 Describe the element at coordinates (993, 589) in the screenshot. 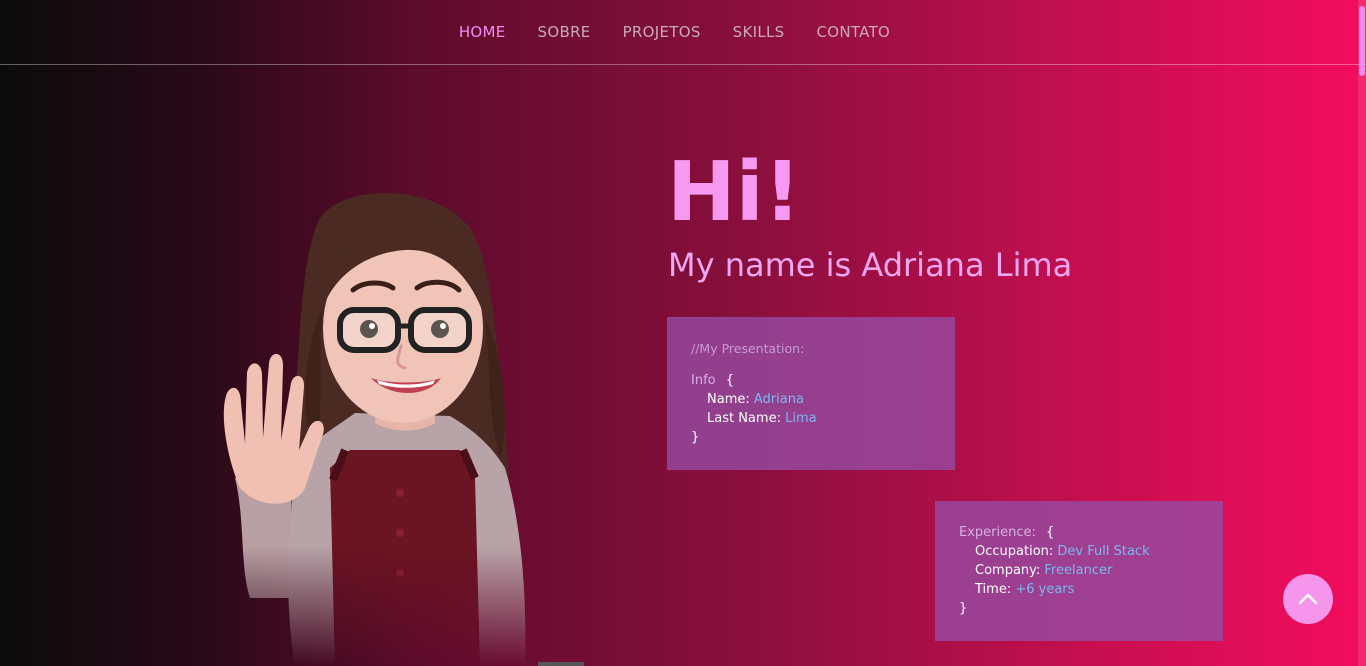

I see `time-label: Time:` at that location.